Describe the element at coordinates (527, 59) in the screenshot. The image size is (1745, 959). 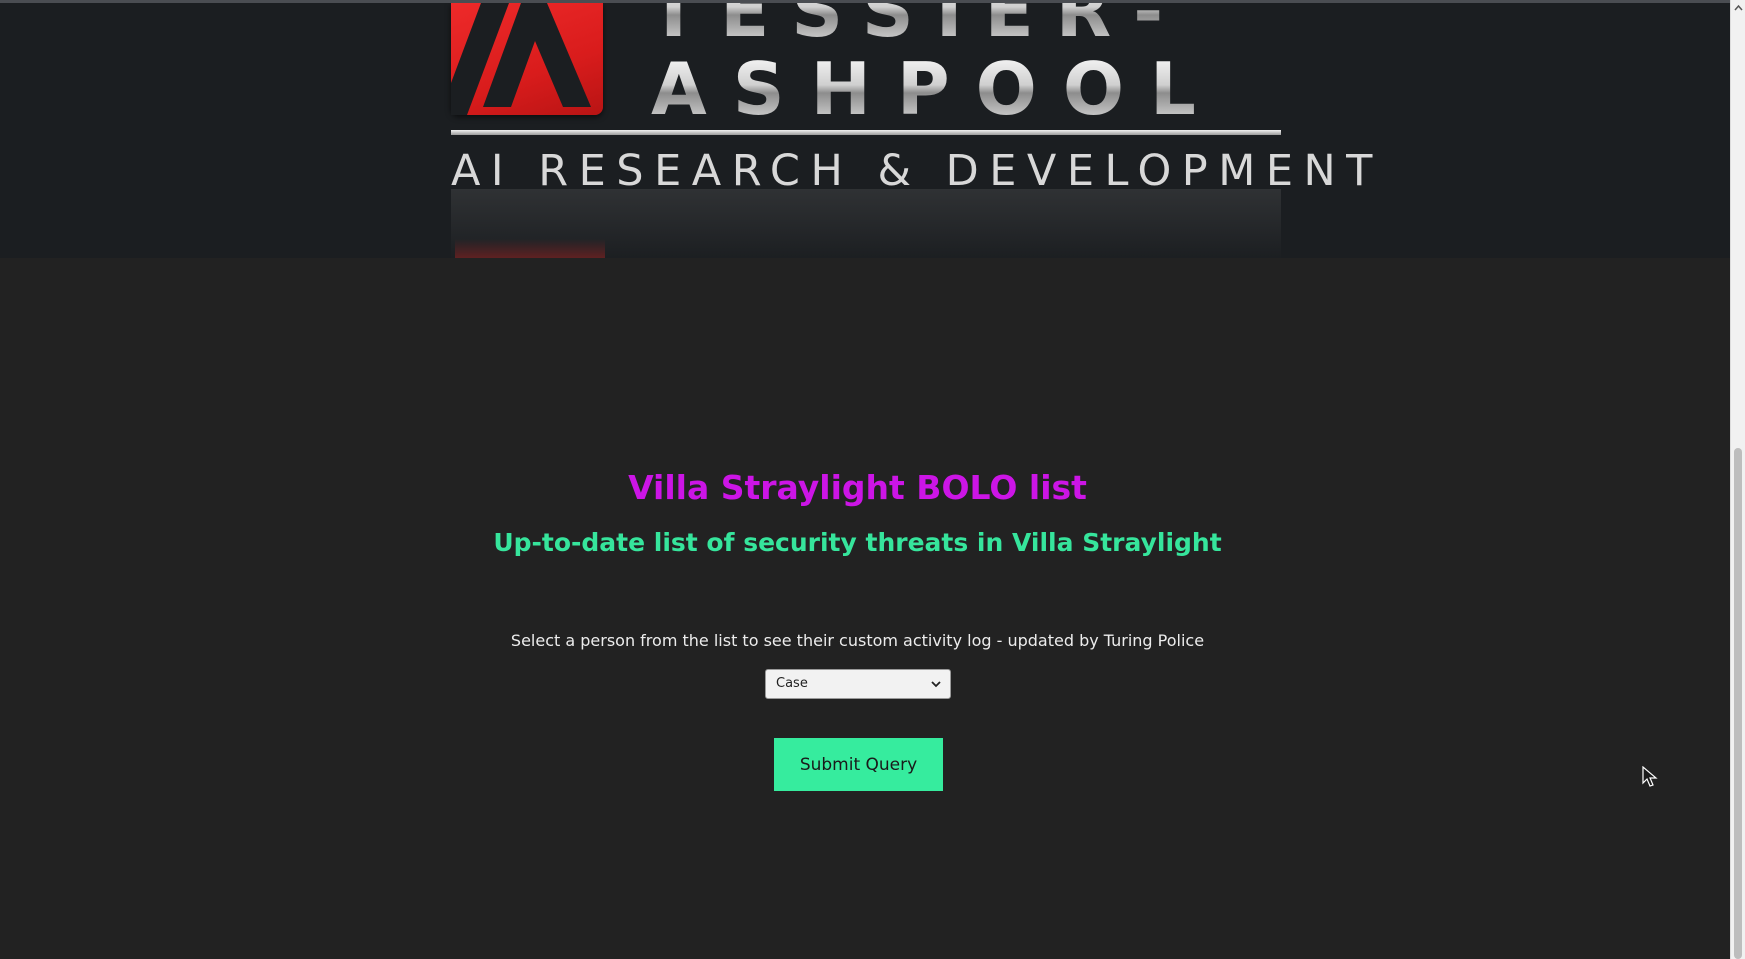
I see `logo-emblem` at that location.